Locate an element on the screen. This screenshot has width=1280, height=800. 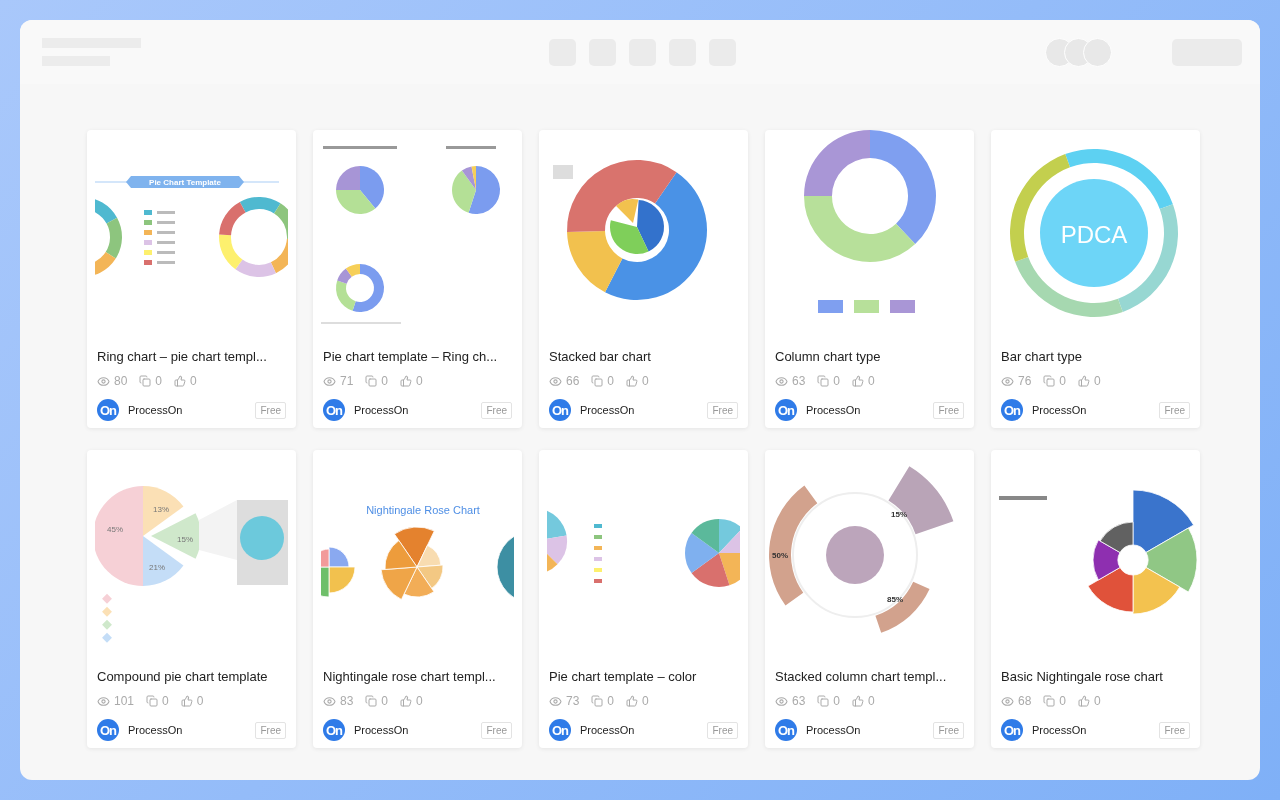
chart-label: Pie Chart Template is located at coordinates (185, 182).